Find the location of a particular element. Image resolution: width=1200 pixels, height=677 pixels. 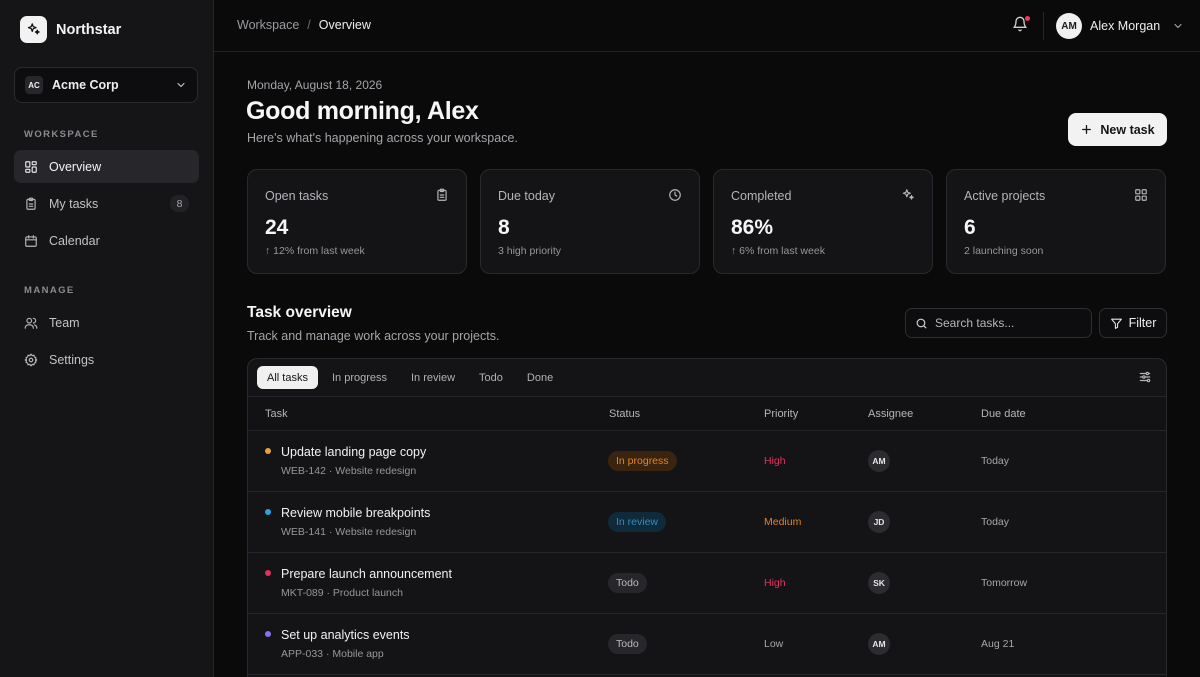

calendar-icon is located at coordinates (31, 241).